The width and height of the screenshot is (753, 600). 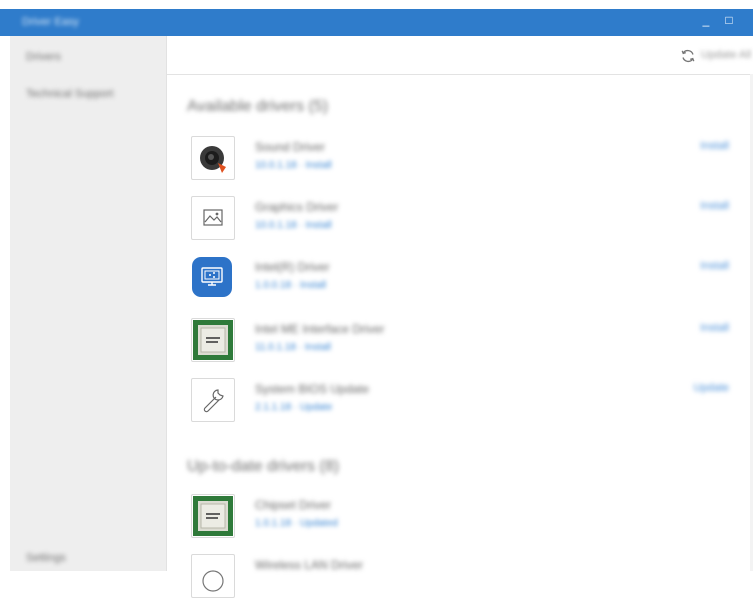 I want to click on refresh-icon, so click(x=688, y=56).